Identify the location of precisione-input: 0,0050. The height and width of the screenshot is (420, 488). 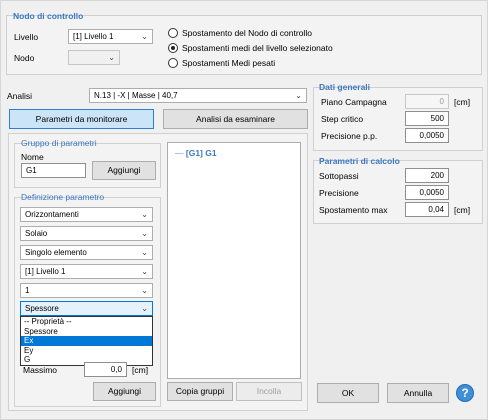
(427, 192).